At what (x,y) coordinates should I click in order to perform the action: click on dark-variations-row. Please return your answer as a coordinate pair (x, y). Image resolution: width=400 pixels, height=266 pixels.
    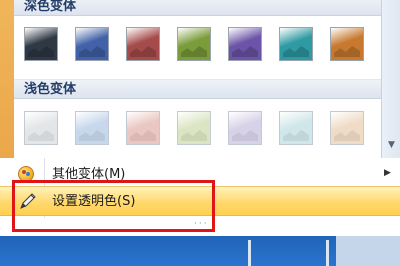
    Looking at the image, I should click on (197, 46).